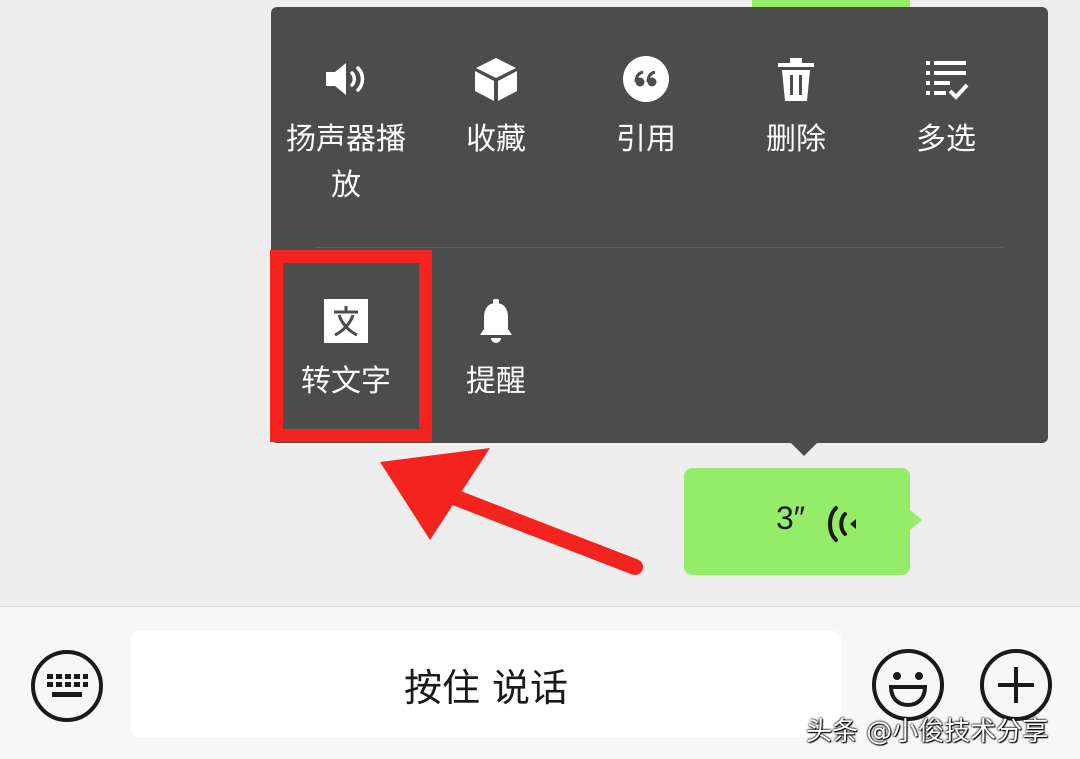  I want to click on convert-to-text-highlight-box, so click(351, 346).